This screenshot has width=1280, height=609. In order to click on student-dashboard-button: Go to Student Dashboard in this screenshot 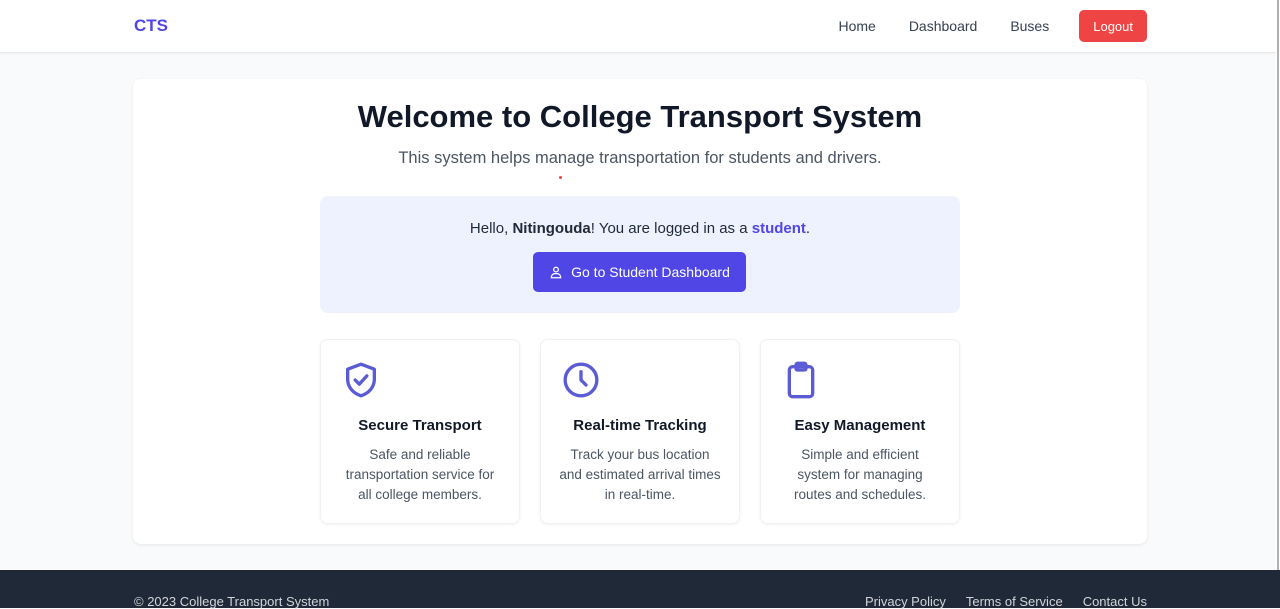, I will do `click(639, 272)`.